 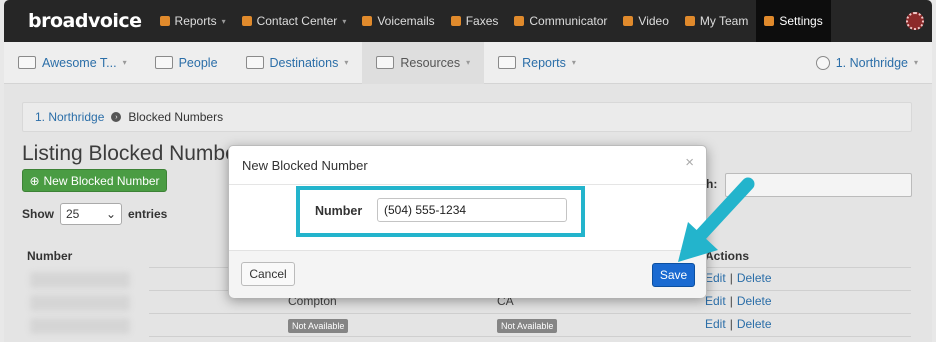 What do you see at coordinates (519, 21) in the screenshot?
I see `chat-icon` at bounding box center [519, 21].